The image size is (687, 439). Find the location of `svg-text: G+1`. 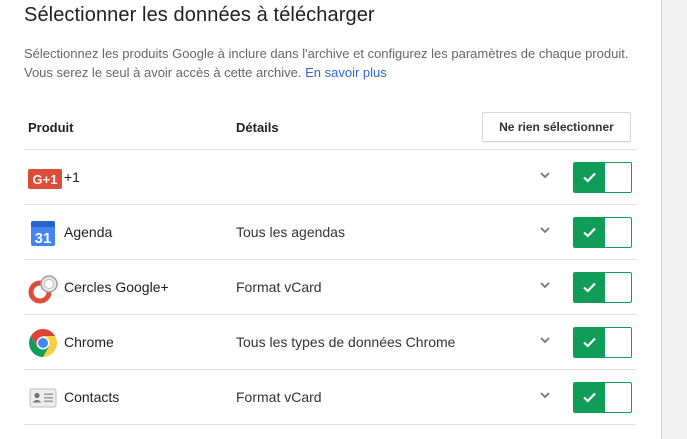

svg-text: G+1 is located at coordinates (45, 179).